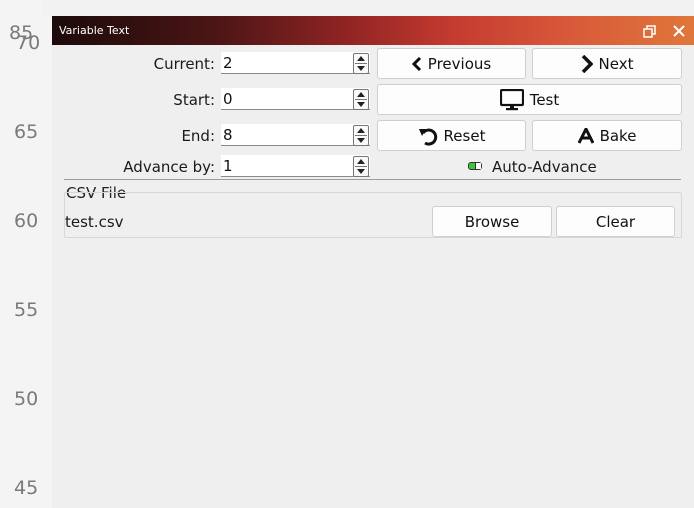 This screenshot has height=508, width=694. What do you see at coordinates (372, 179) in the screenshot?
I see `divider` at bounding box center [372, 179].